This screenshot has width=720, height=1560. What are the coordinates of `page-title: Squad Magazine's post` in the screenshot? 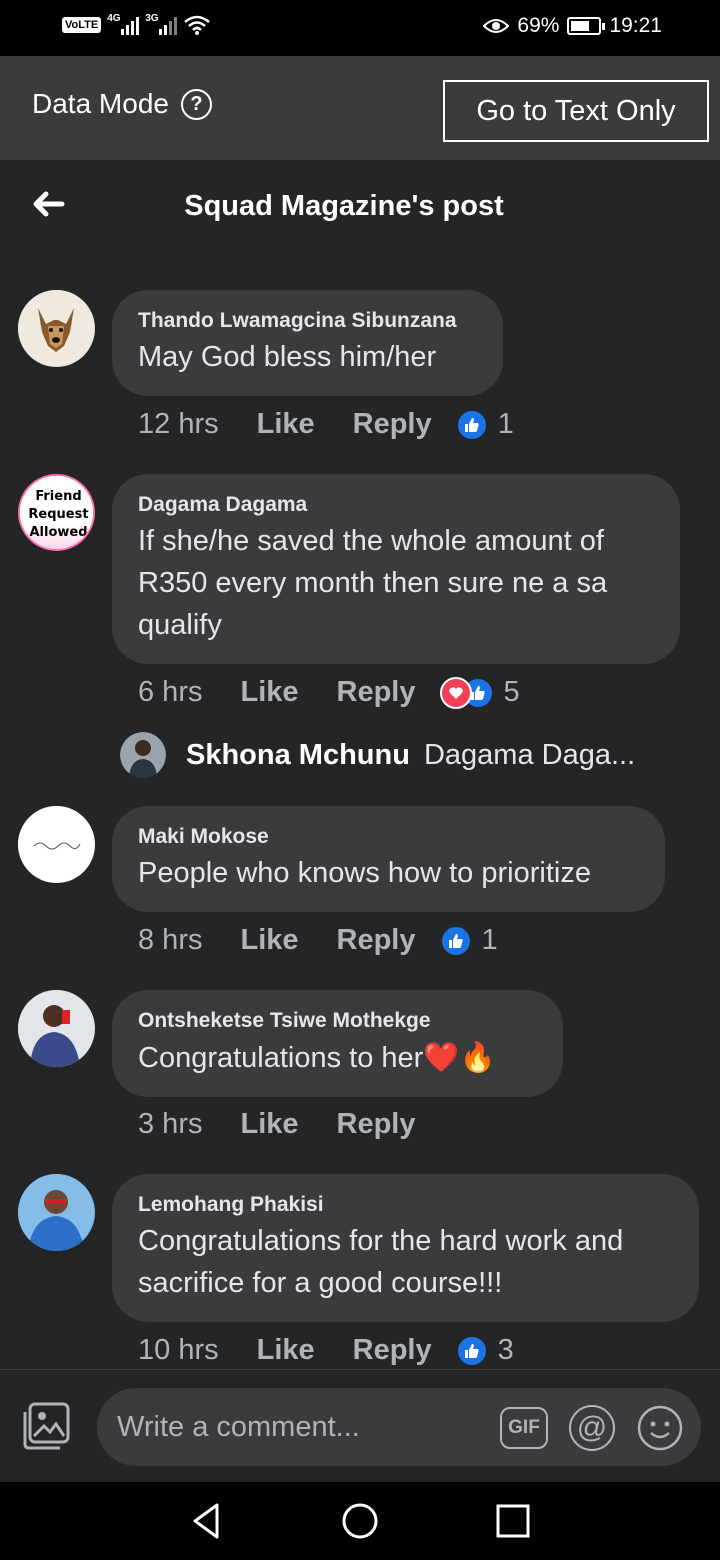 It's located at (344, 206).